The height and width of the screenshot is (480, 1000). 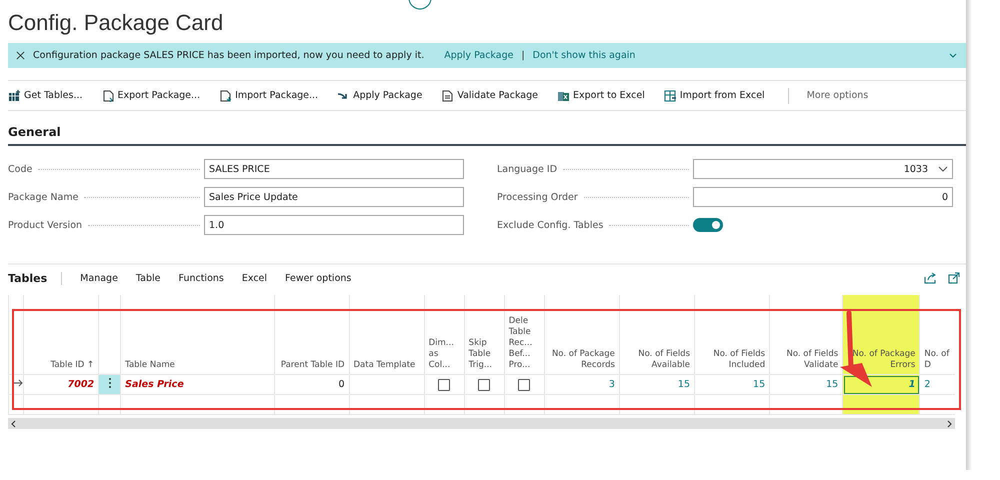 I want to click on section-heading: General, so click(x=487, y=128).